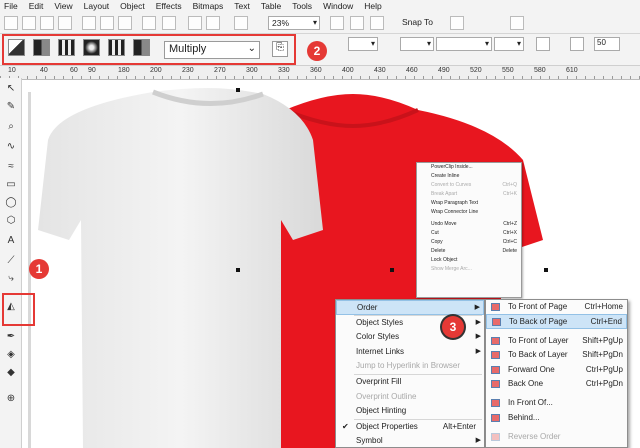 Image resolution: width=640 pixels, height=448 pixels. Describe the element at coordinates (169, 23) in the screenshot. I see `redo-icon` at that location.